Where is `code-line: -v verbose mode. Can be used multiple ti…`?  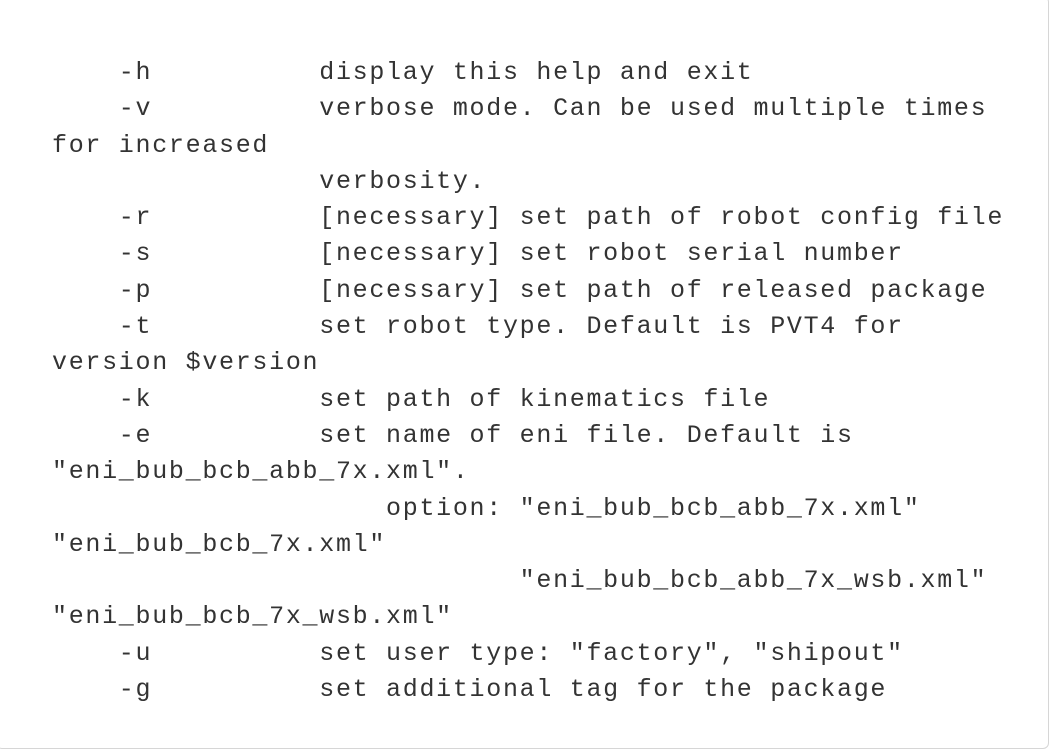
code-line: -v verbose mode. Can be used multiple ti… is located at coordinates (520, 109).